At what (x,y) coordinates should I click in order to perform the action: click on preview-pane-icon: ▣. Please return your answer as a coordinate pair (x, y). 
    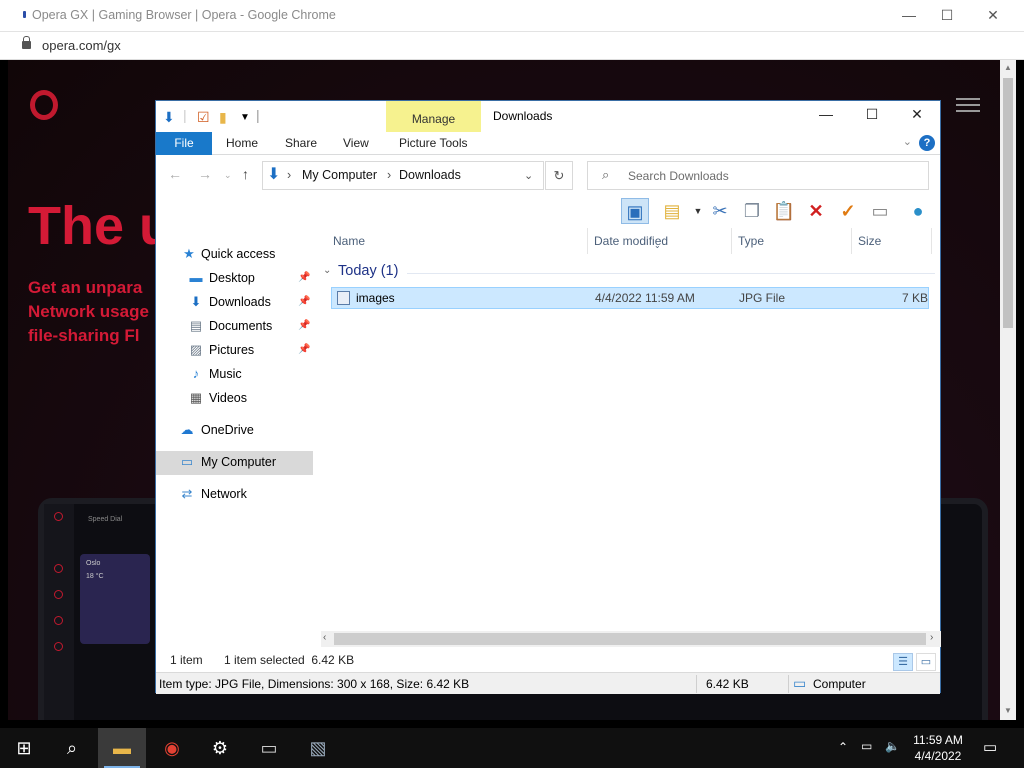
    Looking at the image, I should click on (635, 211).